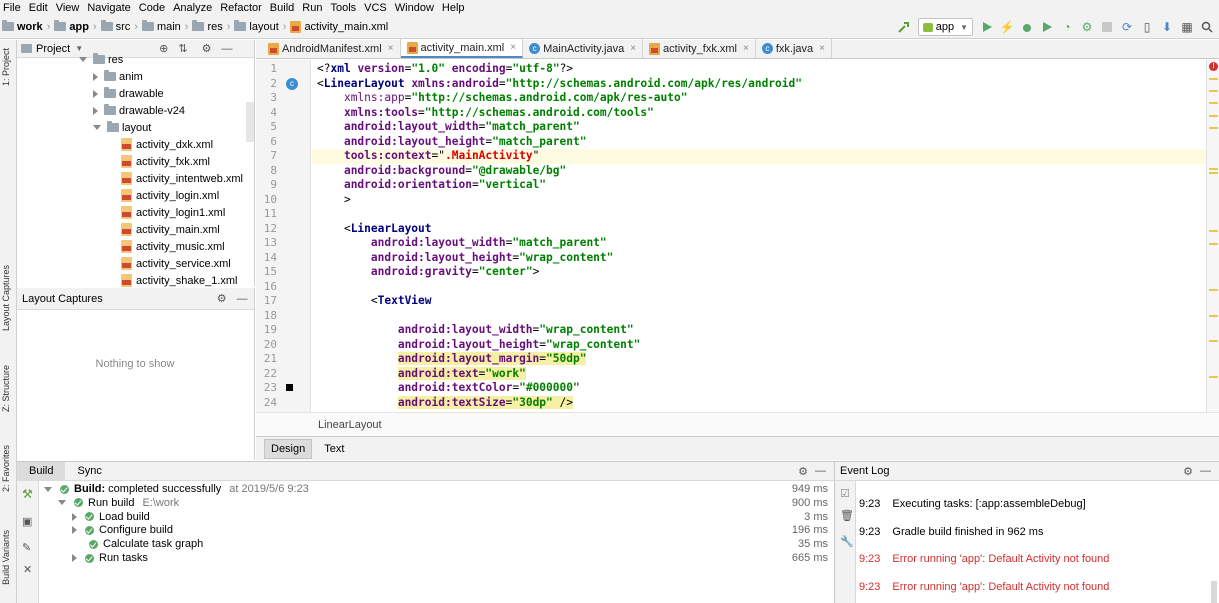  What do you see at coordinates (101, 59) in the screenshot?
I see `tree-item: res` at bounding box center [101, 59].